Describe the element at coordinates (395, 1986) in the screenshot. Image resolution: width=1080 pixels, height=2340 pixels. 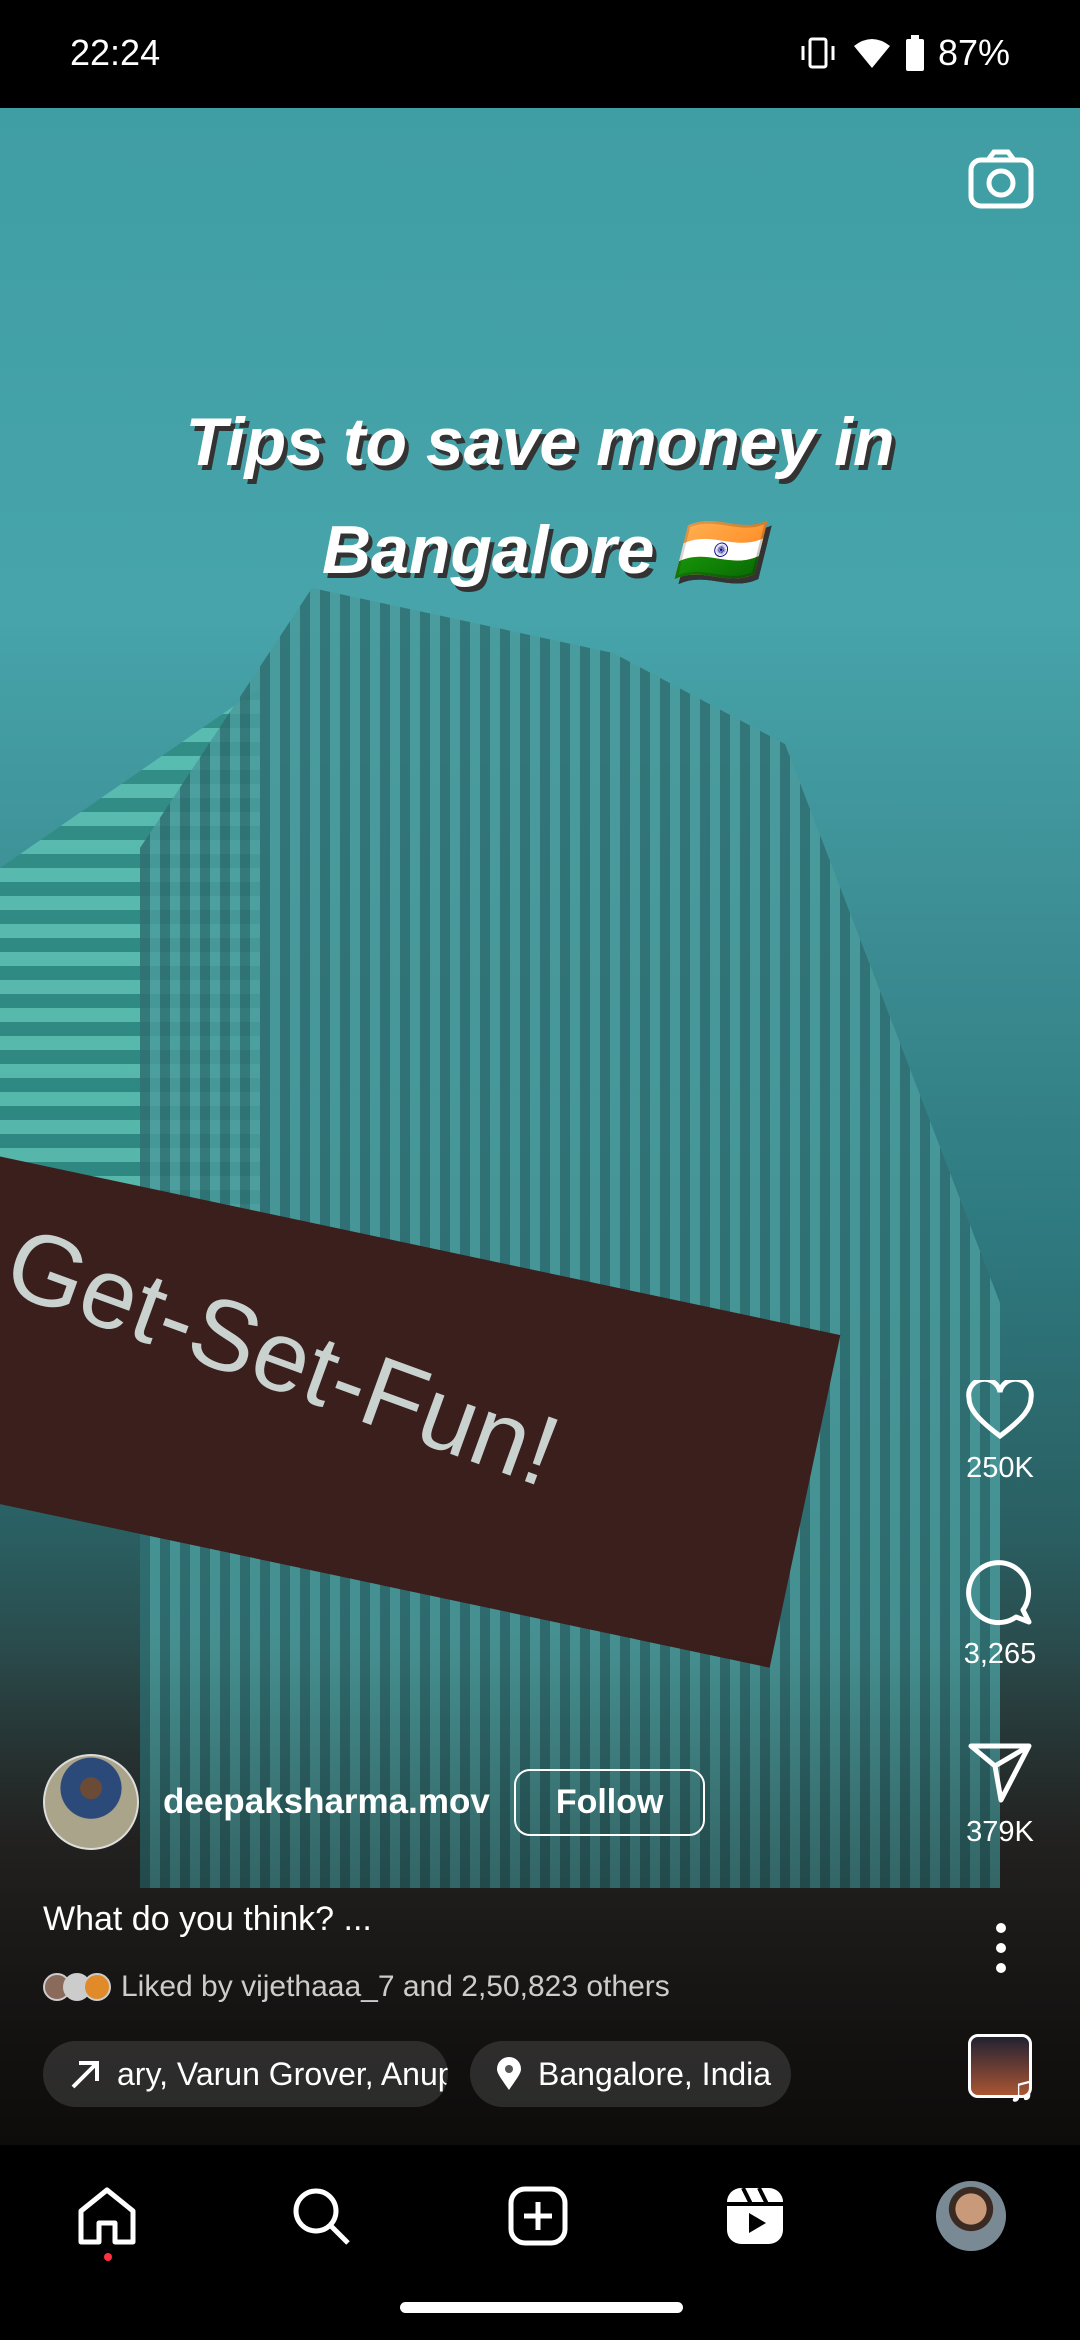
I see `liked-by-text: Liked by vijethaaa_7 and 2,50,823 others` at that location.